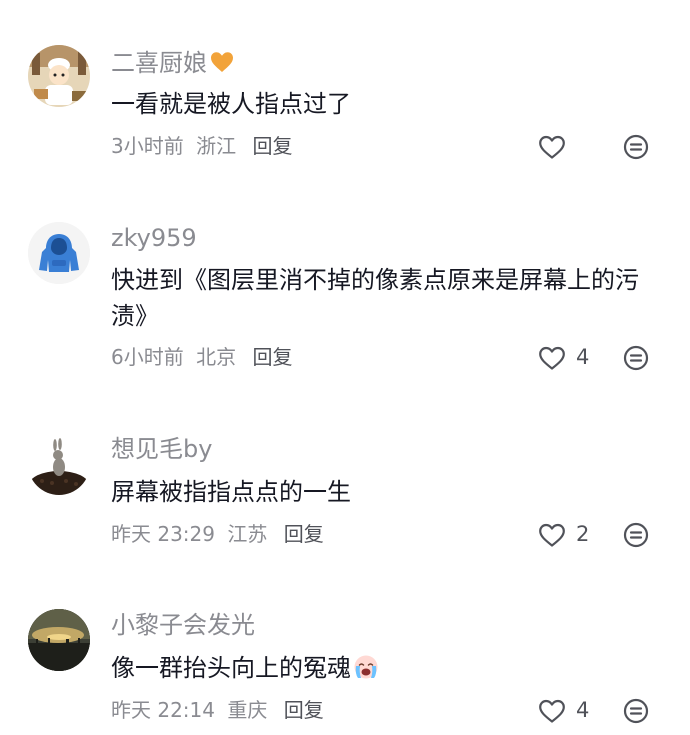 This screenshot has height=735, width=690. What do you see at coordinates (217, 534) in the screenshot?
I see `comment-meta: 昨天 23:29 江苏 回复` at bounding box center [217, 534].